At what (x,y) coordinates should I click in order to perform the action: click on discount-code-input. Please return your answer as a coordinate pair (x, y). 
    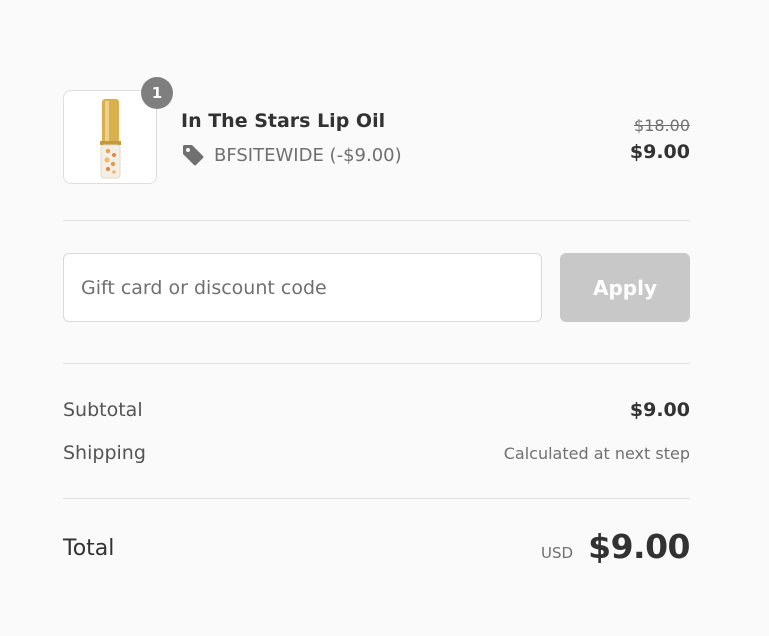
    Looking at the image, I should click on (302, 287).